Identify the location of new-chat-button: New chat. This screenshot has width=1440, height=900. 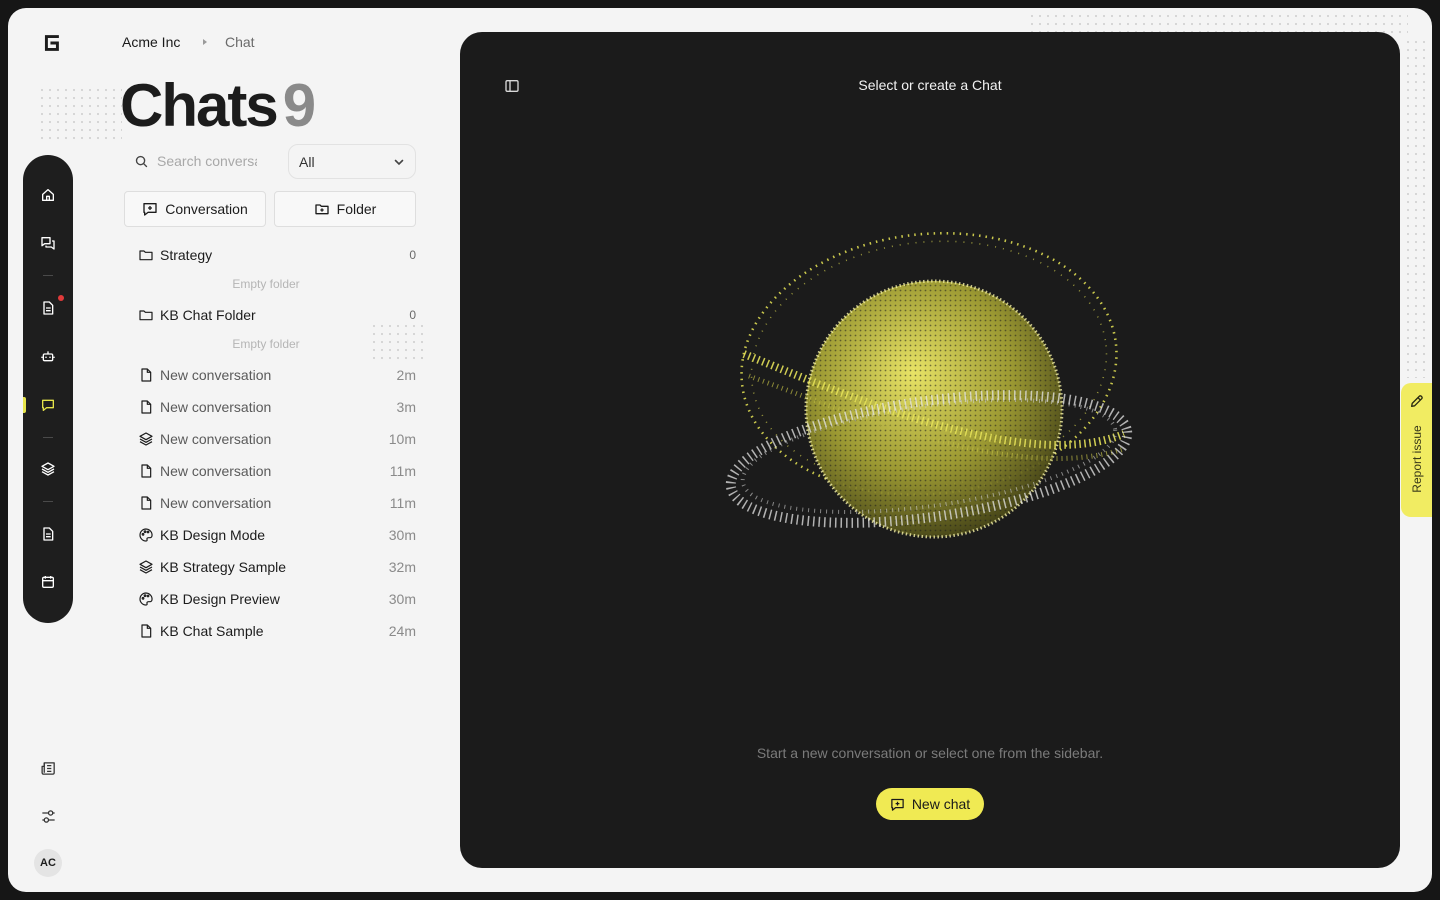
(930, 804).